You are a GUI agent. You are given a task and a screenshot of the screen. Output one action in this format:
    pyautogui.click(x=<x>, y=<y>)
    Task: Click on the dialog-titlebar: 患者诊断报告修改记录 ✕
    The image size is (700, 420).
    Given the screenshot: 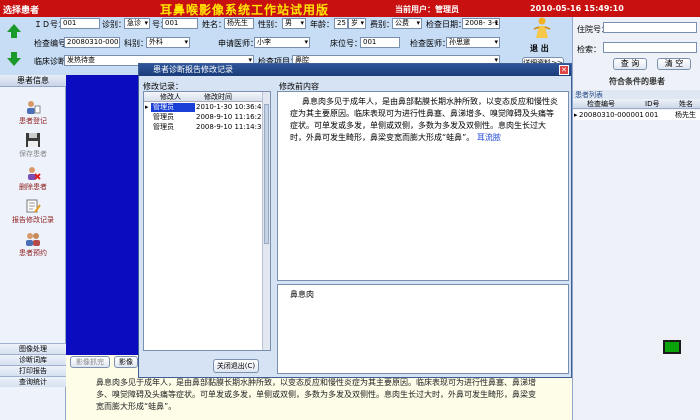 What is the action you would take?
    pyautogui.click(x=355, y=70)
    